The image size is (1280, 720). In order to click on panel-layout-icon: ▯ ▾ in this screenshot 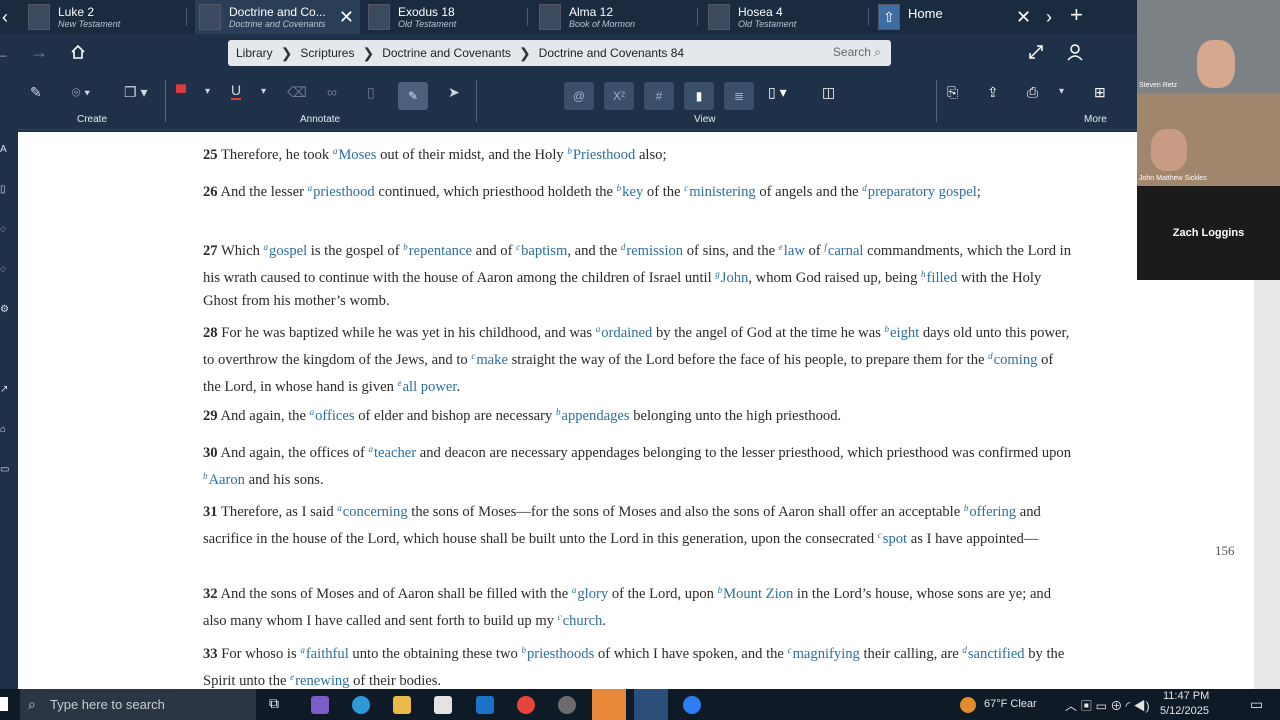, I will do `click(777, 92)`.